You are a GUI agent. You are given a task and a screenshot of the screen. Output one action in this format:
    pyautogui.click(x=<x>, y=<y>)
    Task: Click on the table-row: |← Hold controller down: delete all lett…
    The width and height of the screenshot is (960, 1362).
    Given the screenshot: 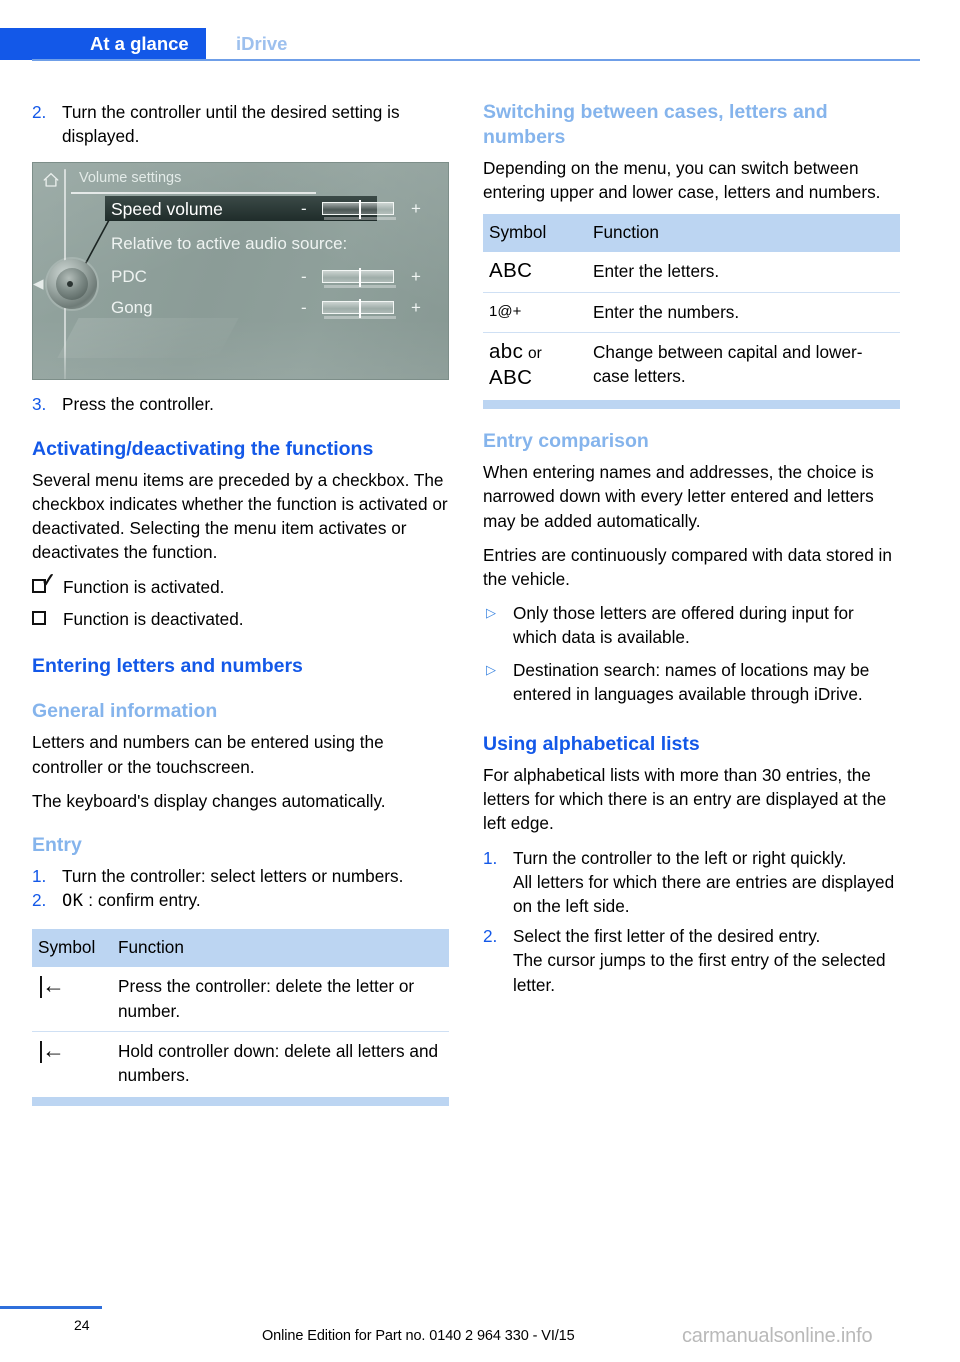 What is the action you would take?
    pyautogui.click(x=240, y=1062)
    